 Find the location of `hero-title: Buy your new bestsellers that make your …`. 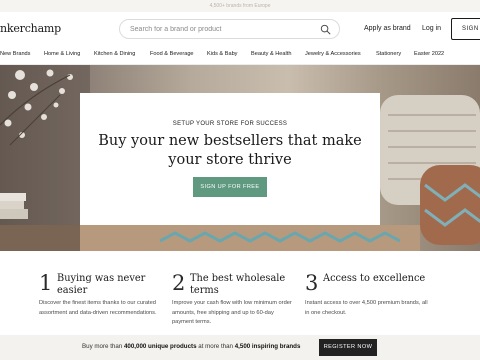

hero-title: Buy your new bestsellers that make your … is located at coordinates (230, 150).